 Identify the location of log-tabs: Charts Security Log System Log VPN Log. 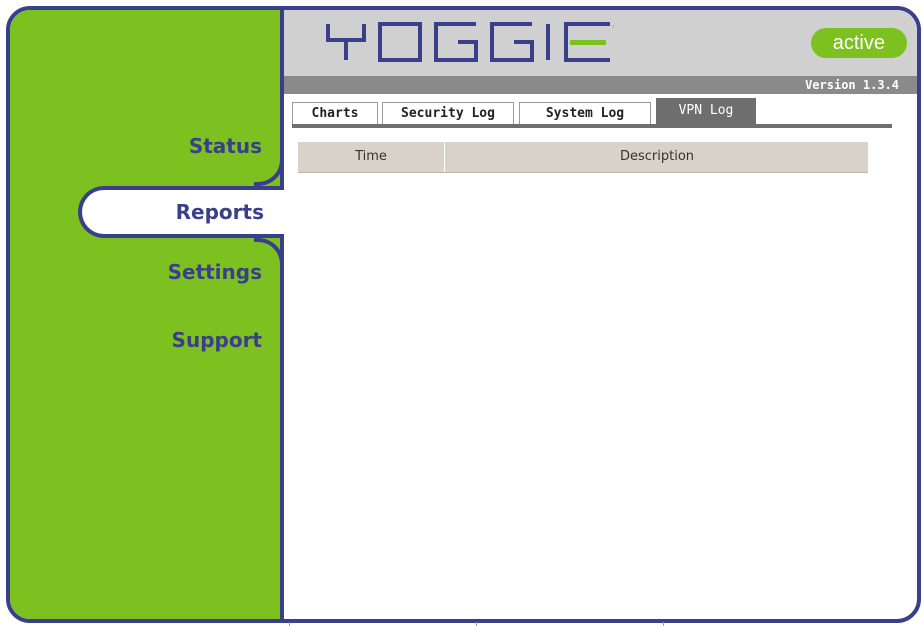
(592, 113).